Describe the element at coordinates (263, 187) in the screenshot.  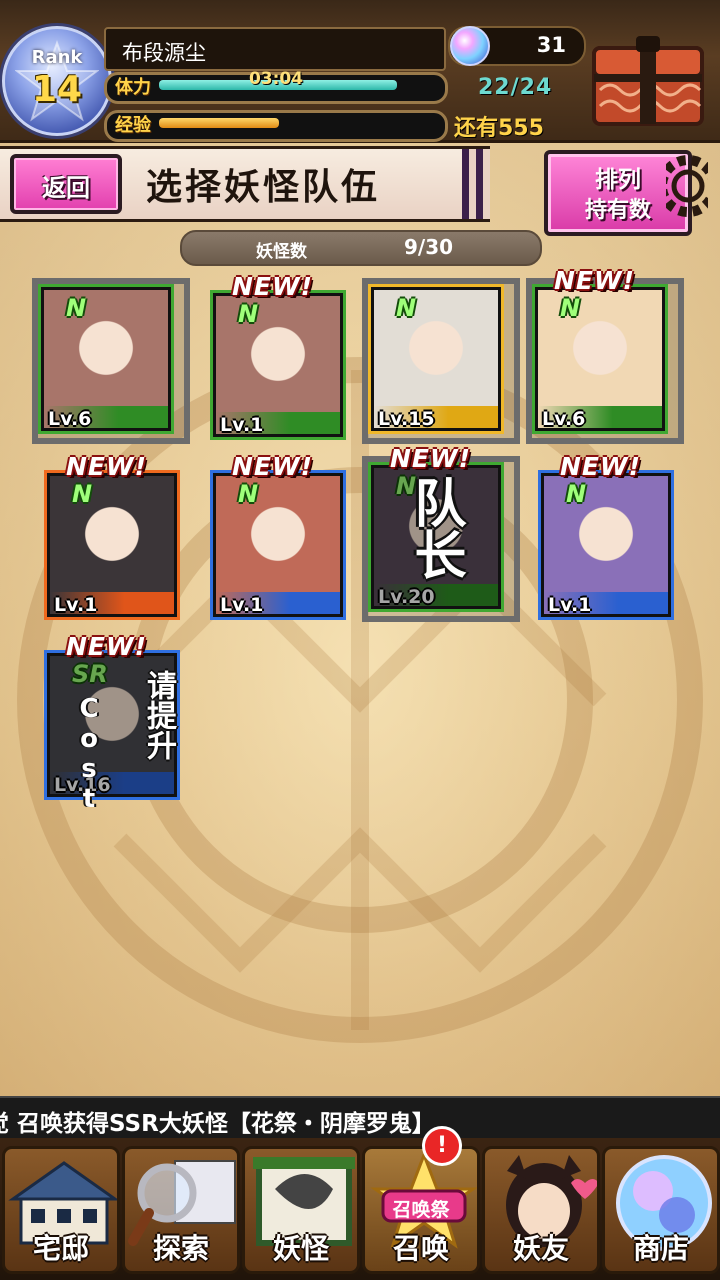
I see `page-title: 选择妖怪队伍` at that location.